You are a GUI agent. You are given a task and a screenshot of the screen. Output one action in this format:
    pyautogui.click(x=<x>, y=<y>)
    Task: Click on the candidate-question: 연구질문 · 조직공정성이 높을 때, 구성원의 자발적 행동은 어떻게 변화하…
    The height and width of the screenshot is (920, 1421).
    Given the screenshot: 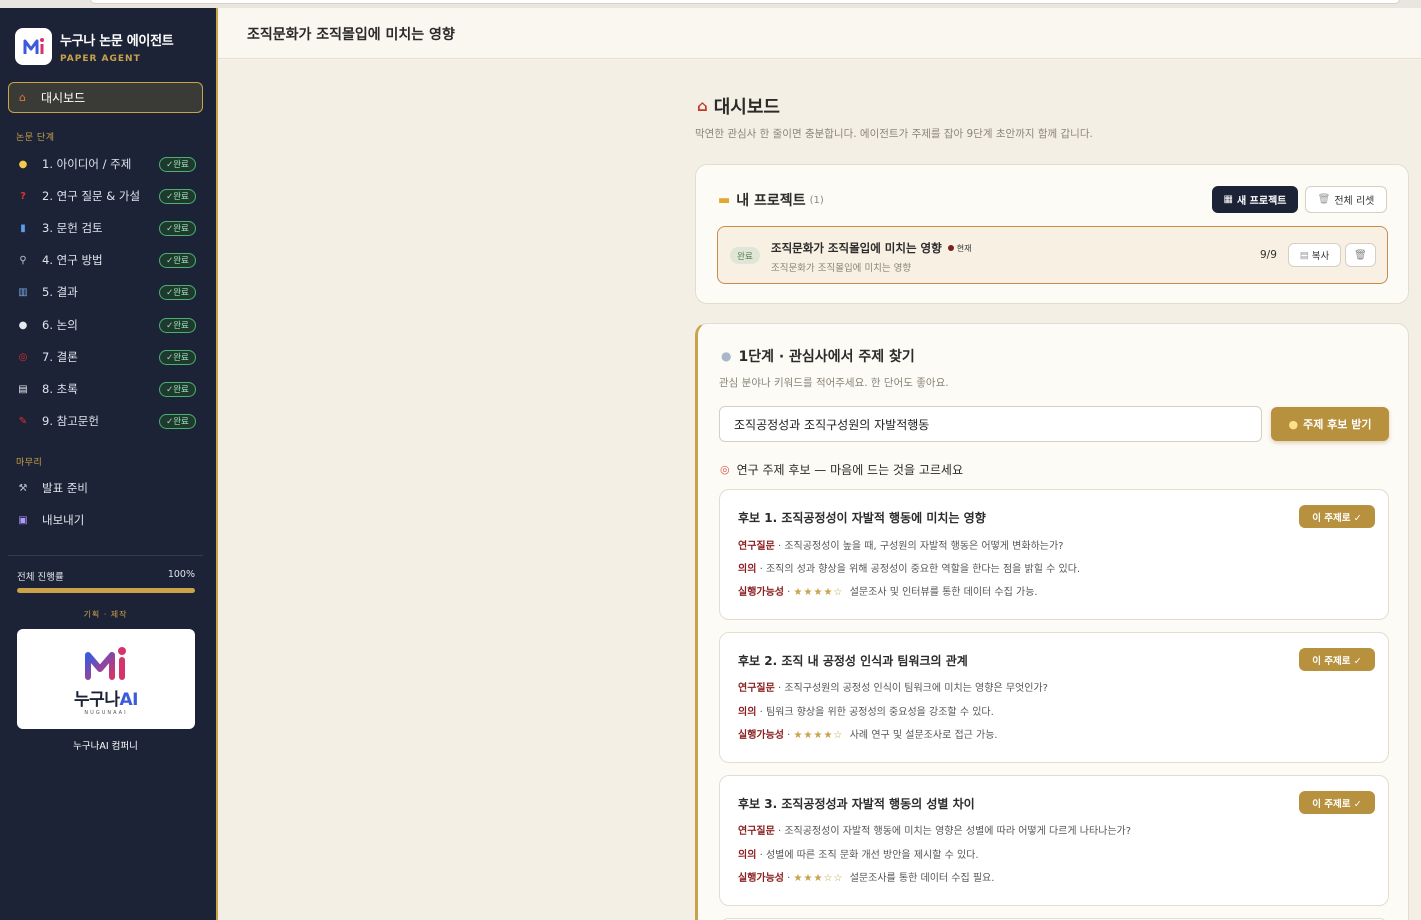 What is the action you would take?
    pyautogui.click(x=901, y=546)
    